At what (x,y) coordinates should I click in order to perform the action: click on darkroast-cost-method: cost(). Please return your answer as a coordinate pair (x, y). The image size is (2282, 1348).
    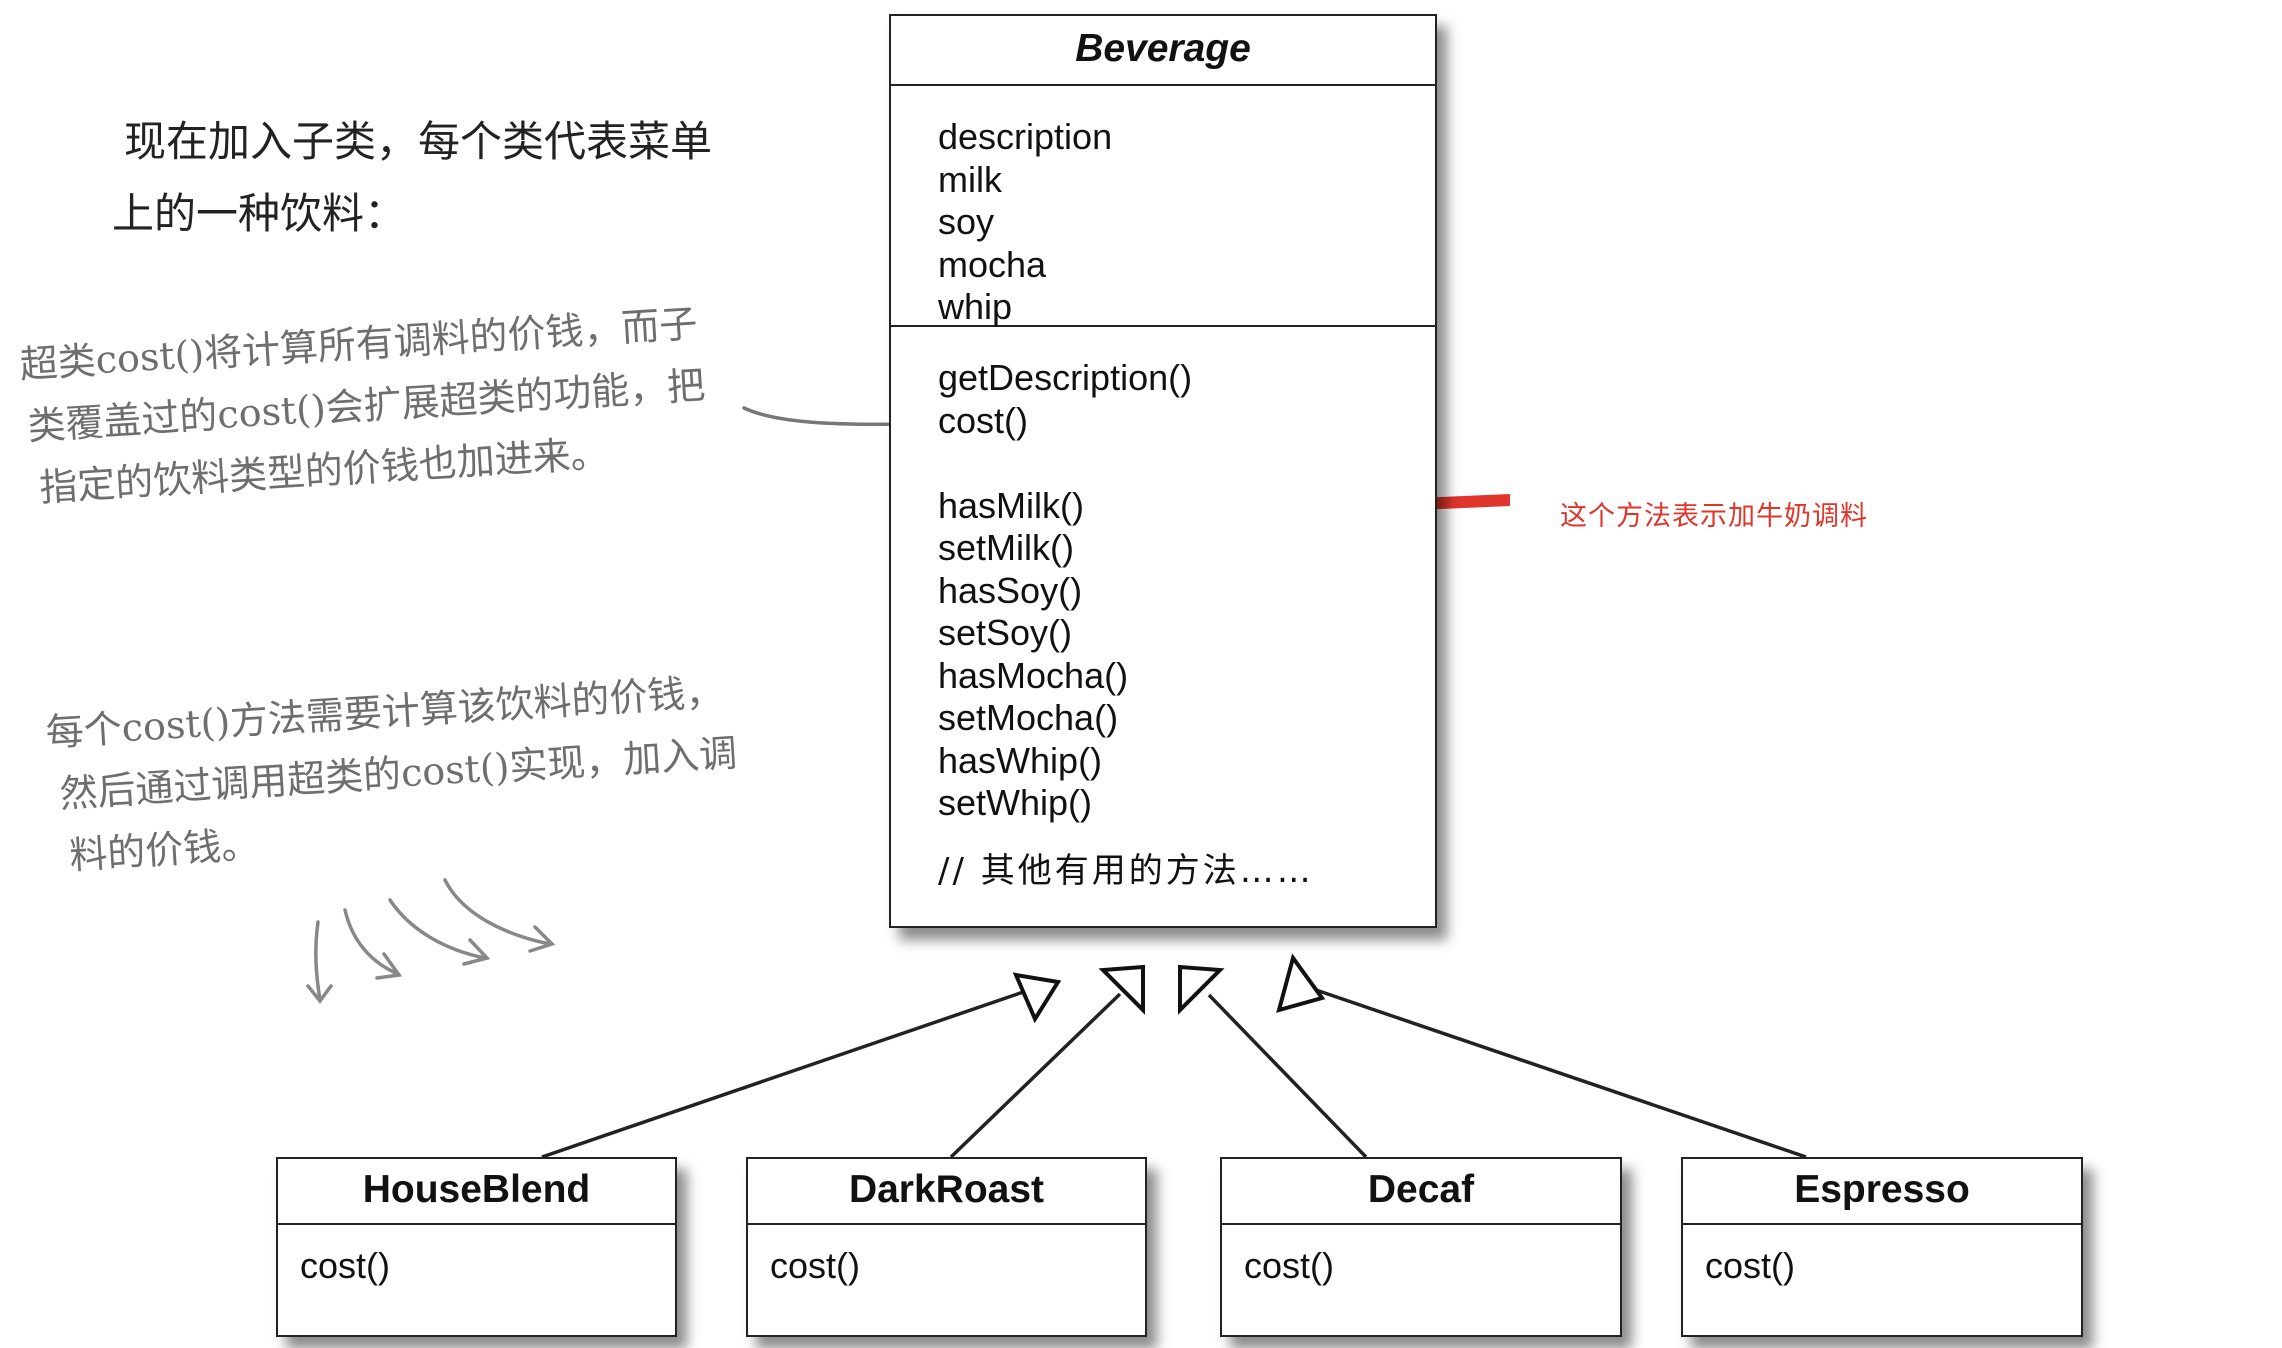
    Looking at the image, I should click on (815, 1265).